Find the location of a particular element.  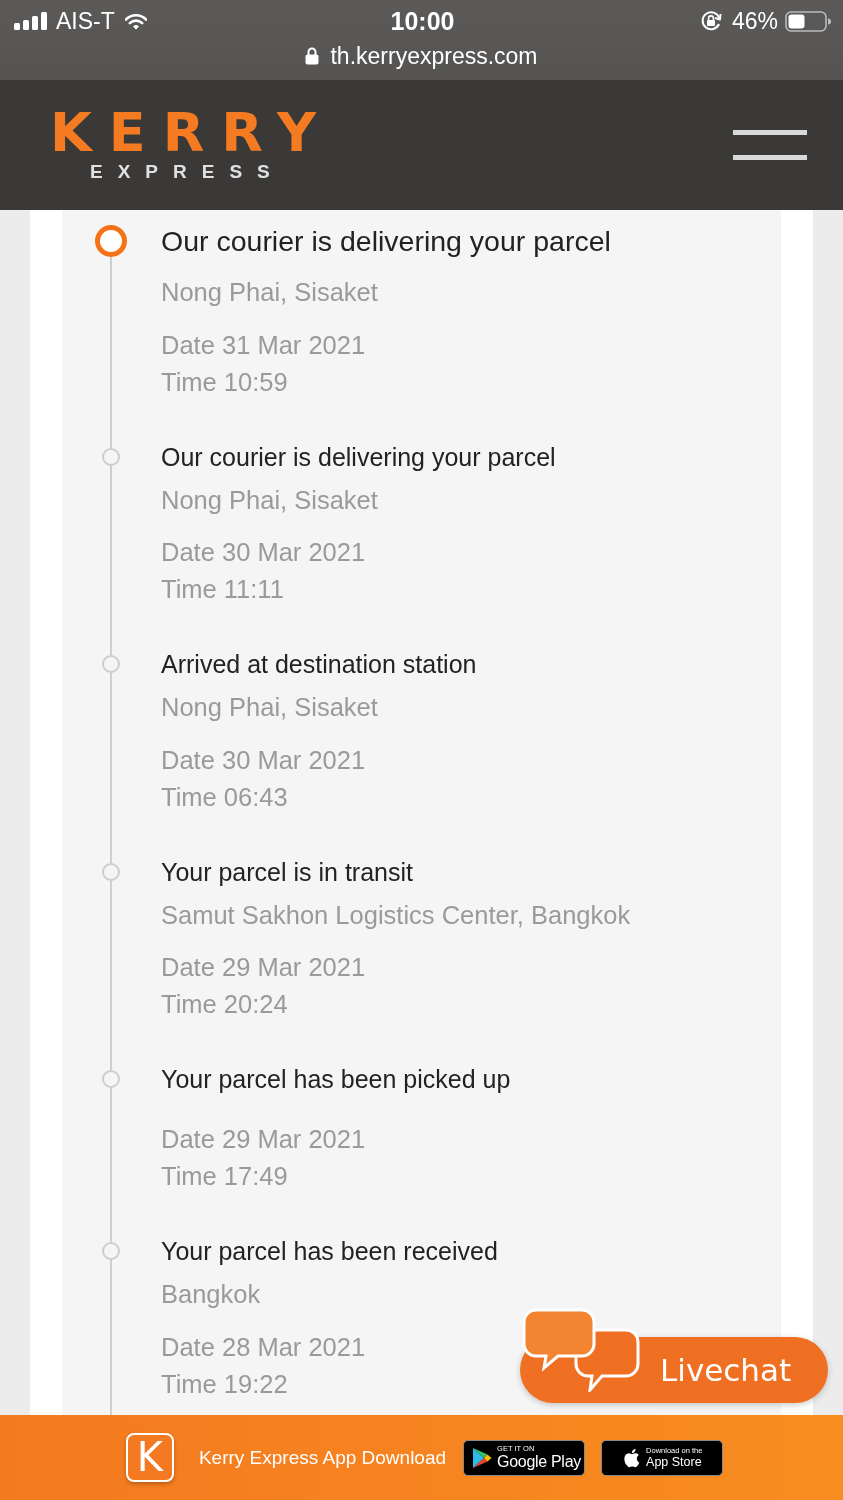

event-title: Your parcel has been received is located at coordinates (329, 1251).